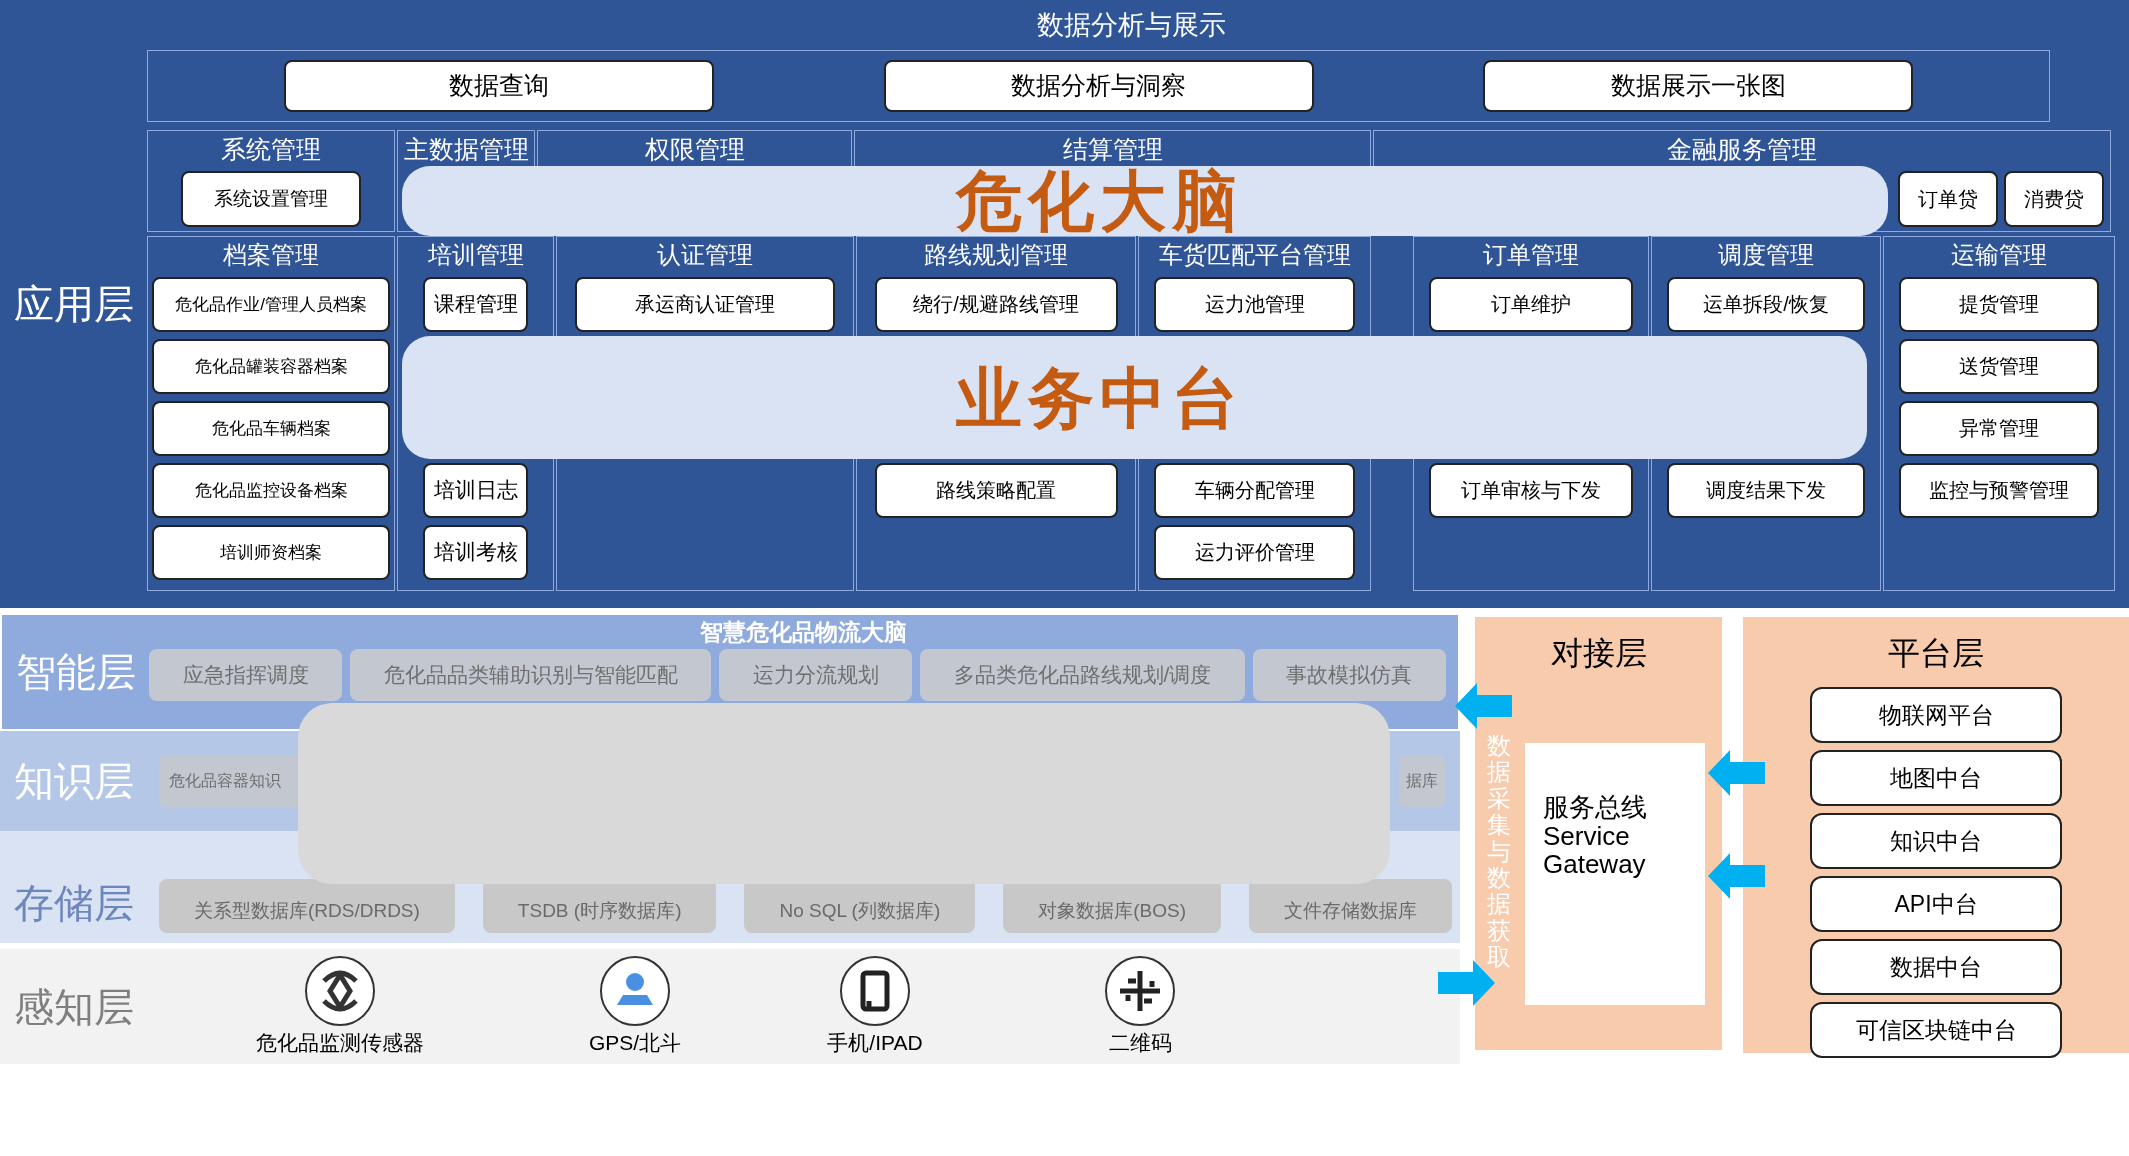  What do you see at coordinates (475, 304) in the screenshot?
I see `module-button: 课程管理` at bounding box center [475, 304].